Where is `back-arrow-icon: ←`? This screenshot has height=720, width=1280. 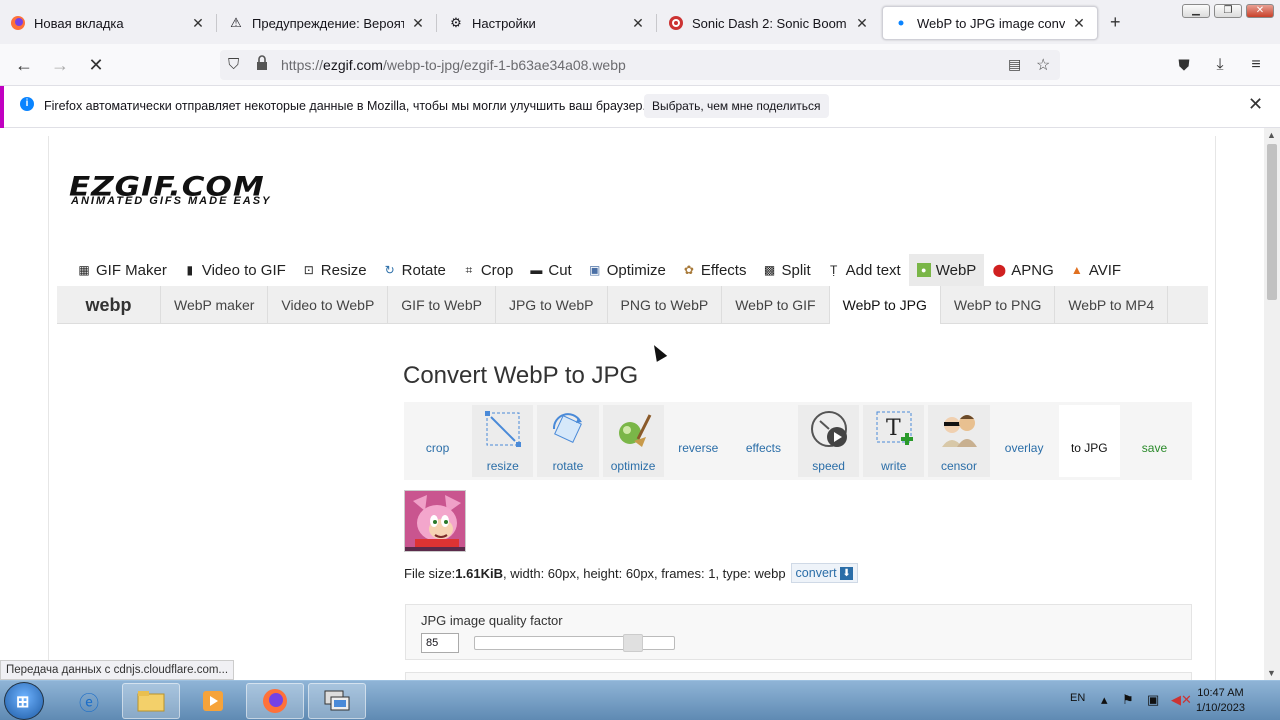
back-arrow-icon: ← is located at coordinates (24, 65).